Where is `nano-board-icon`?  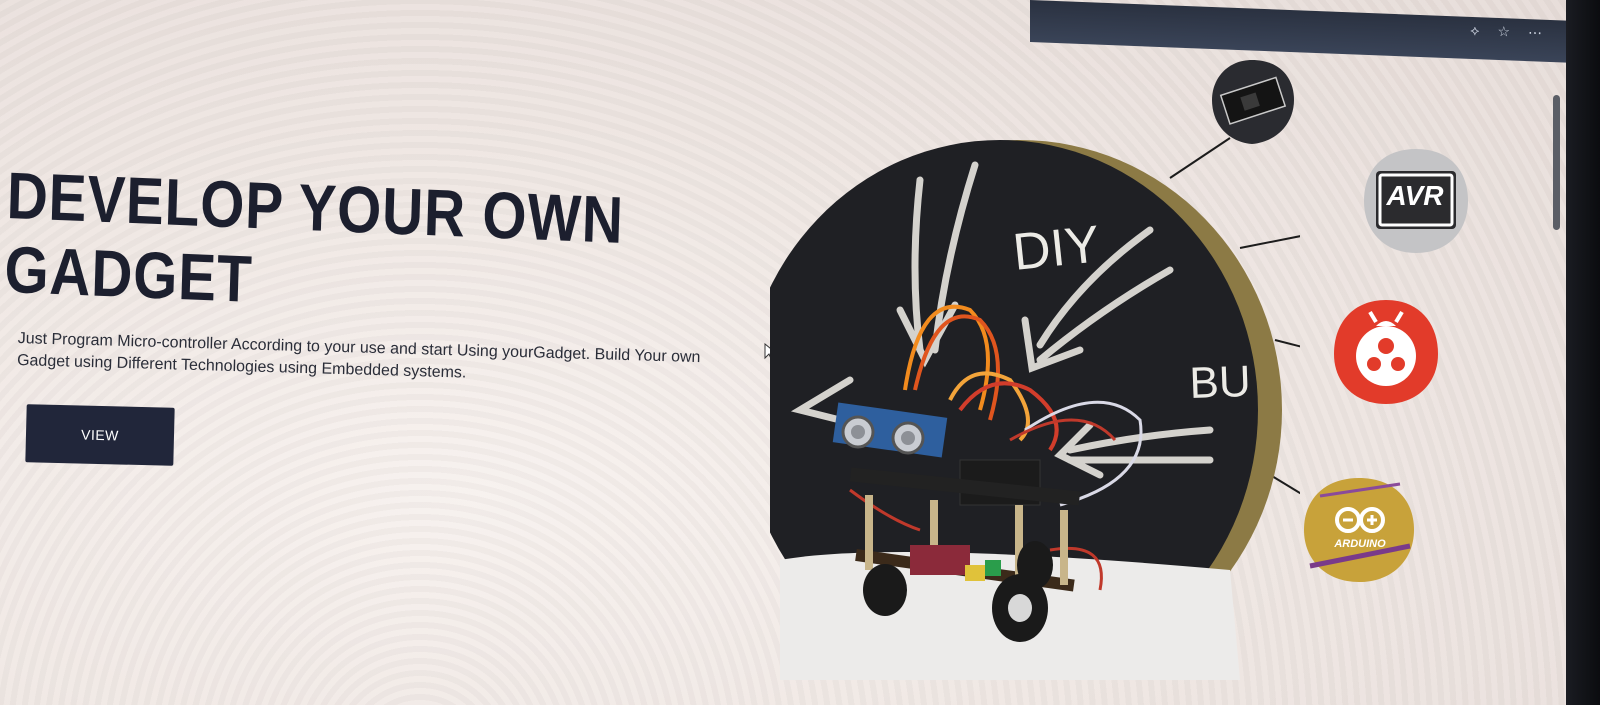 nano-board-icon is located at coordinates (1252, 102).